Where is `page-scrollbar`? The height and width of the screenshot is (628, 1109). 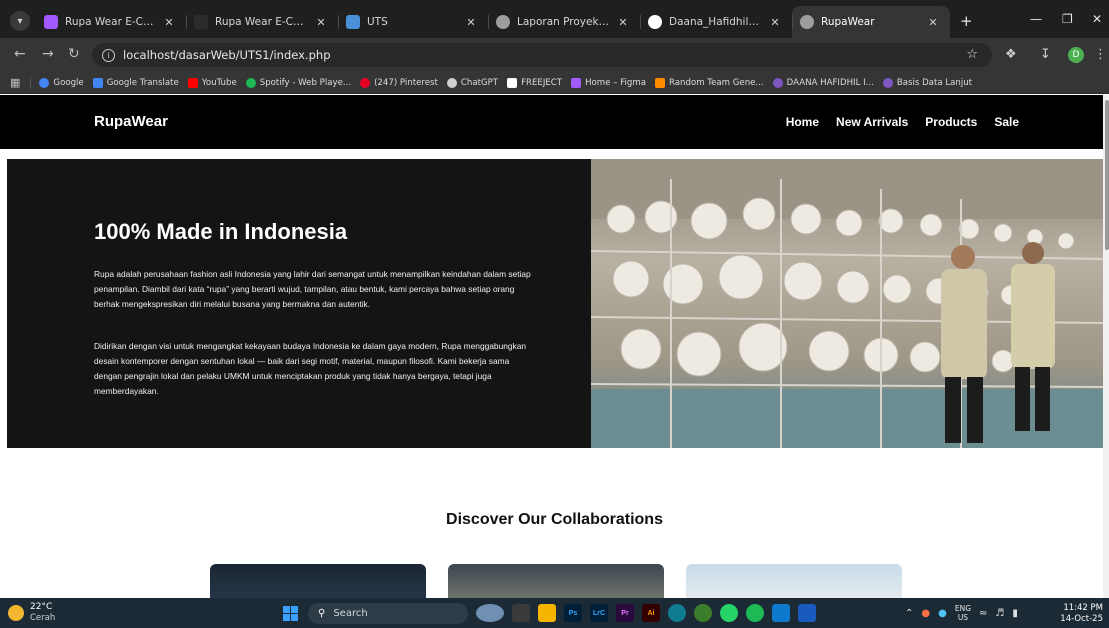 page-scrollbar is located at coordinates (1106, 346).